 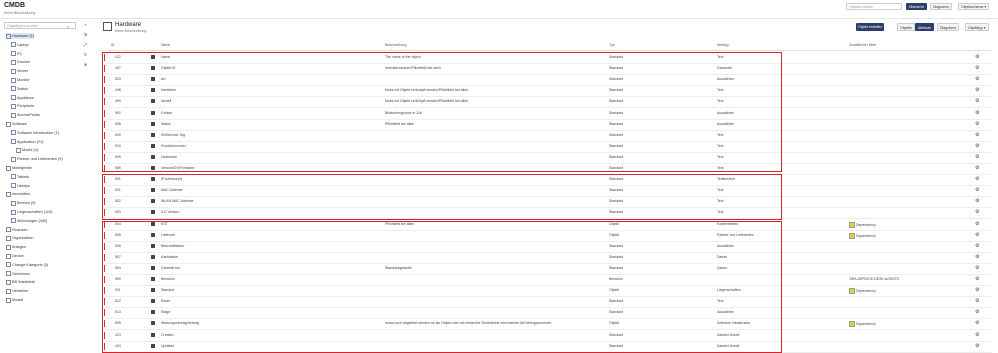 I want to click on sidebar-item: Modell, so click(x=14, y=300).